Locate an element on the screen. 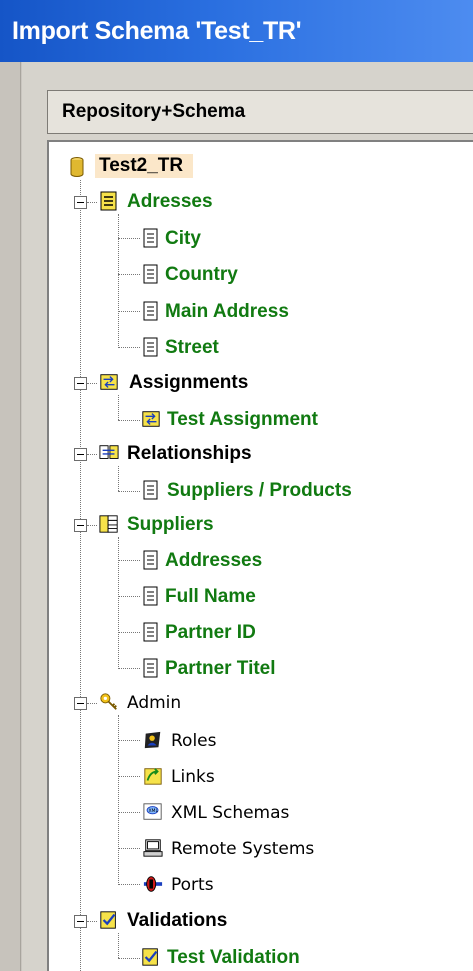 The width and height of the screenshot is (473, 971). xml-schema-icon: XML is located at coordinates (152, 811).